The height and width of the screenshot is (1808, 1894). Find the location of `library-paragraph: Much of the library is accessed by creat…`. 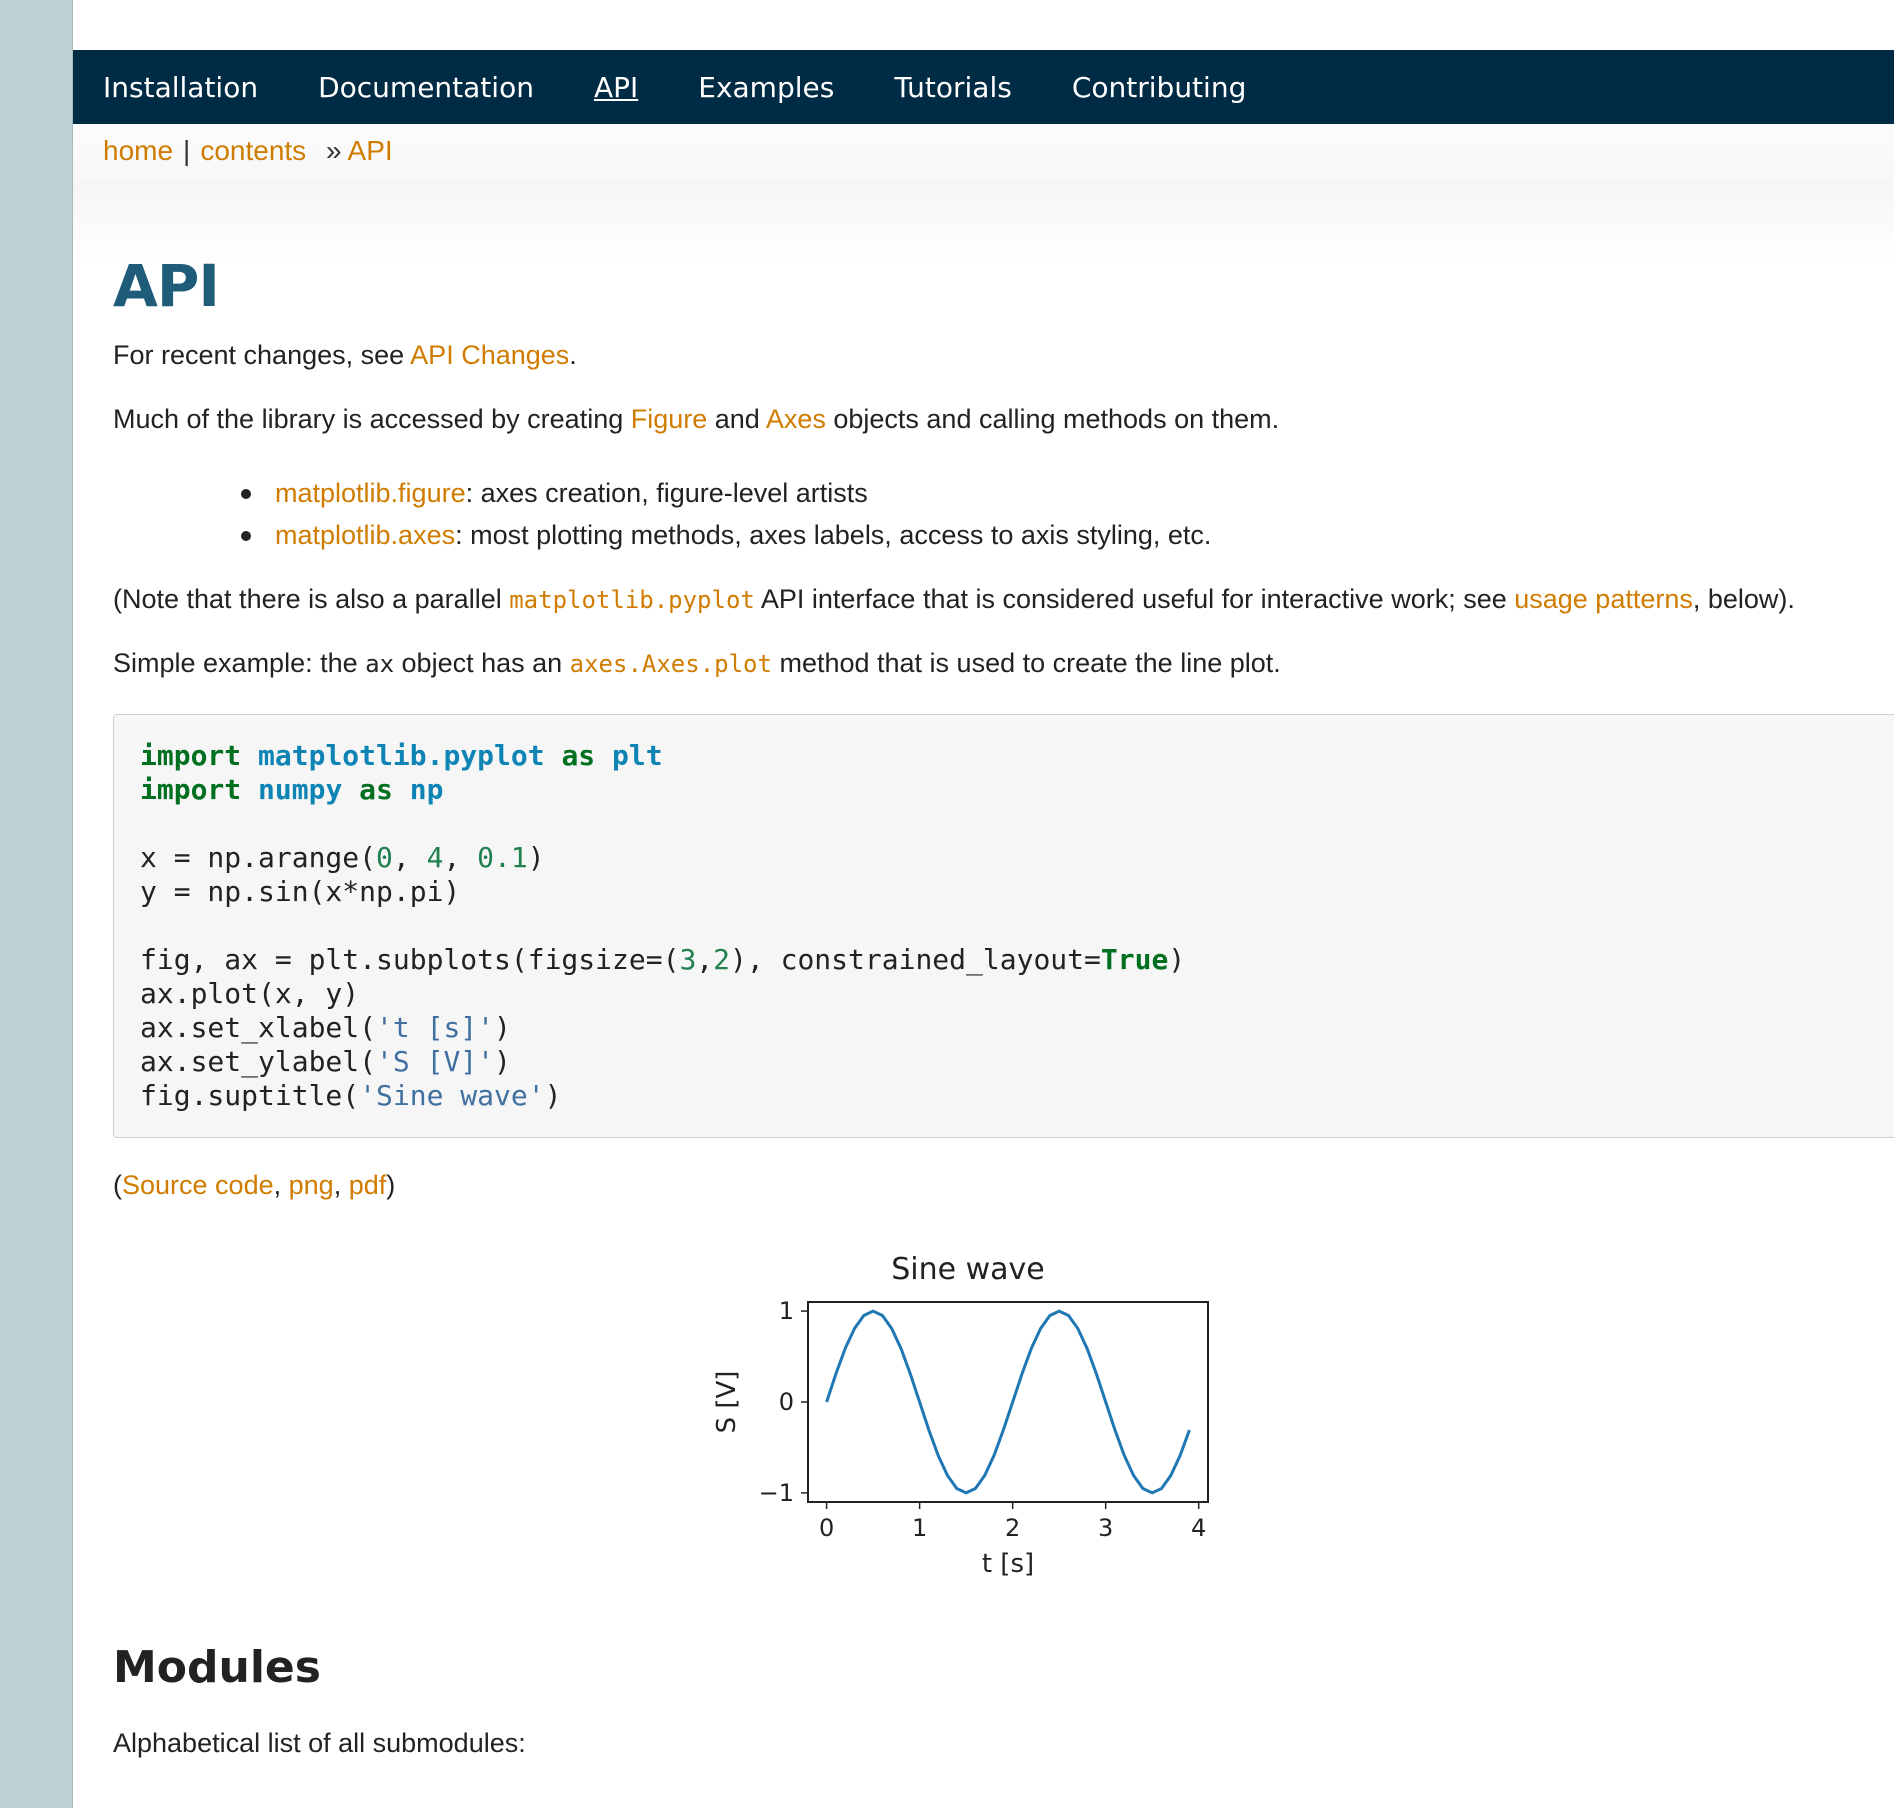

library-paragraph: Much of the library is accessed by creat… is located at coordinates (696, 419).